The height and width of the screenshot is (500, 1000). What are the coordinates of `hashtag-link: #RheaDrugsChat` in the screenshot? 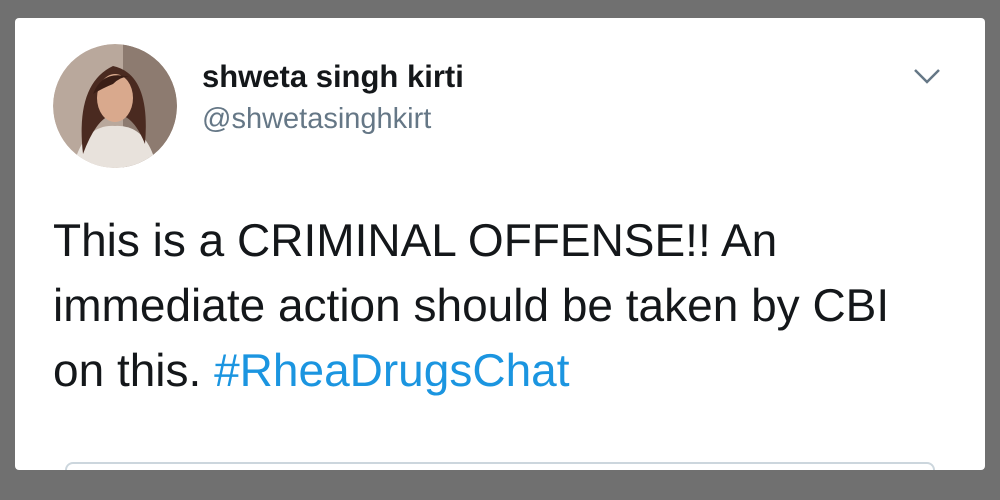 It's located at (392, 370).